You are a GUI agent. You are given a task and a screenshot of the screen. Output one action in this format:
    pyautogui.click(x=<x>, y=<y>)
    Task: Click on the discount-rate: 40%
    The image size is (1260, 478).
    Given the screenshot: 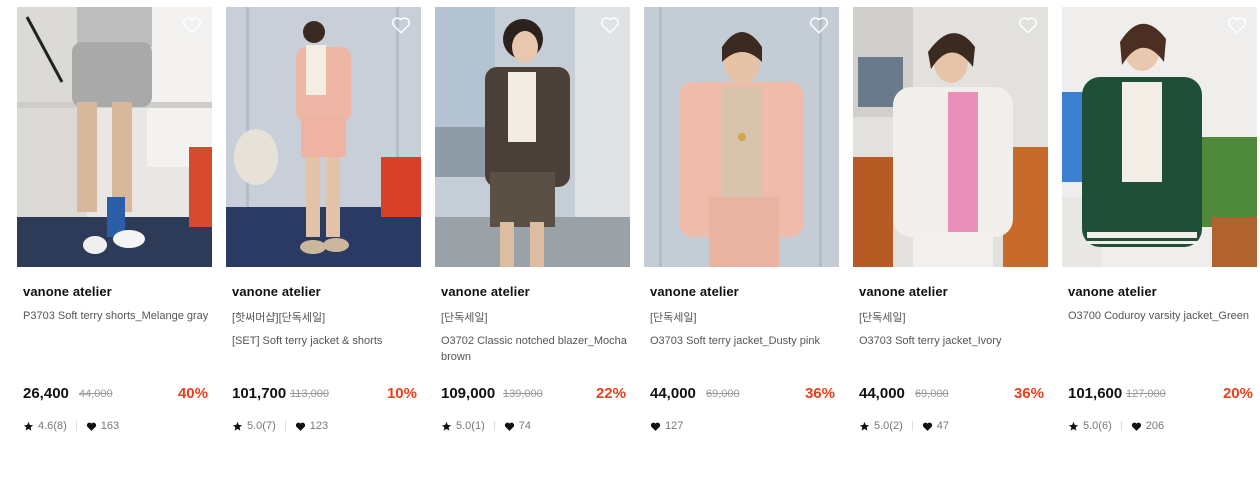 What is the action you would take?
    pyautogui.click(x=192, y=393)
    